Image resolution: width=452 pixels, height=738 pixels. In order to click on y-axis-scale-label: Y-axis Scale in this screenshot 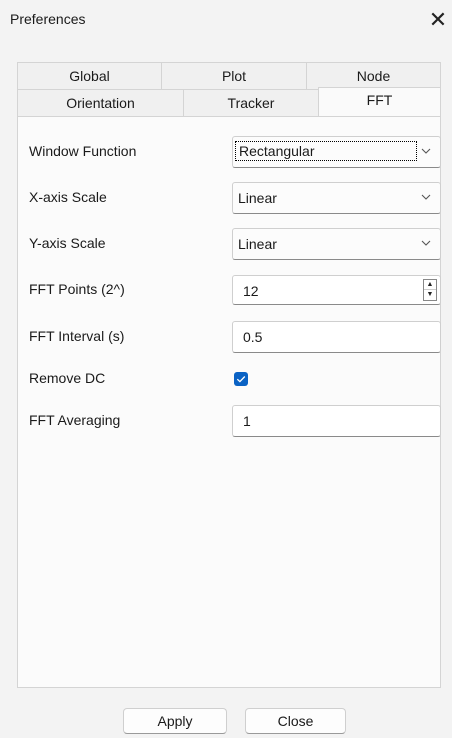, I will do `click(67, 243)`.